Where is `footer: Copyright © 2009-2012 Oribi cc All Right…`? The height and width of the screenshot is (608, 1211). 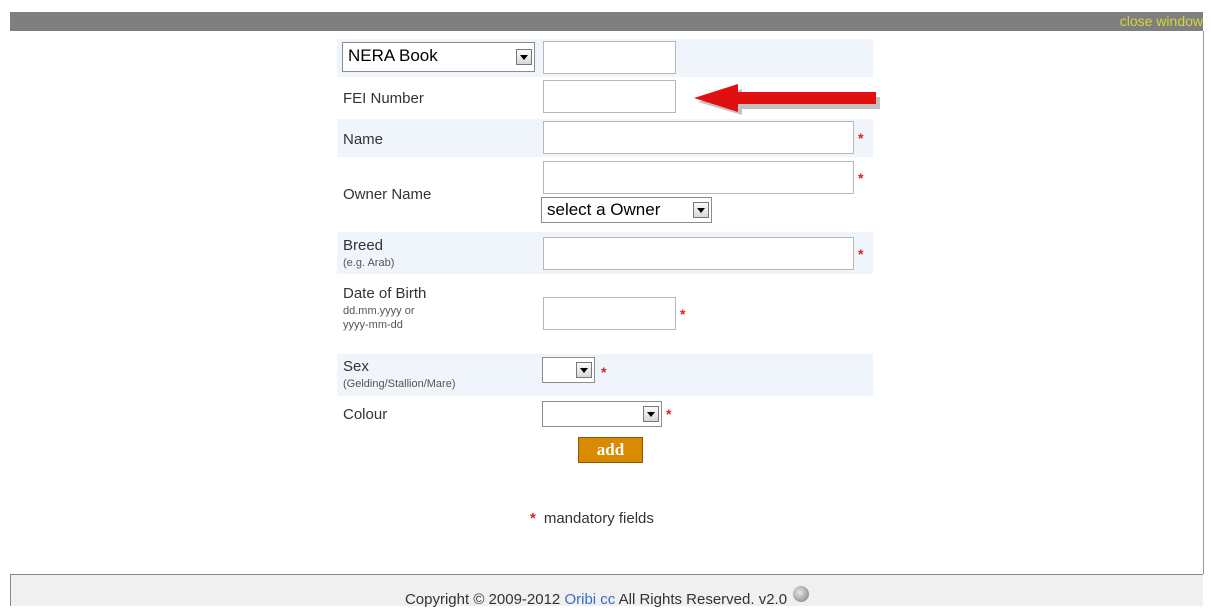
footer: Copyright © 2009-2012 Oribi cc All Right… is located at coordinates (606, 591).